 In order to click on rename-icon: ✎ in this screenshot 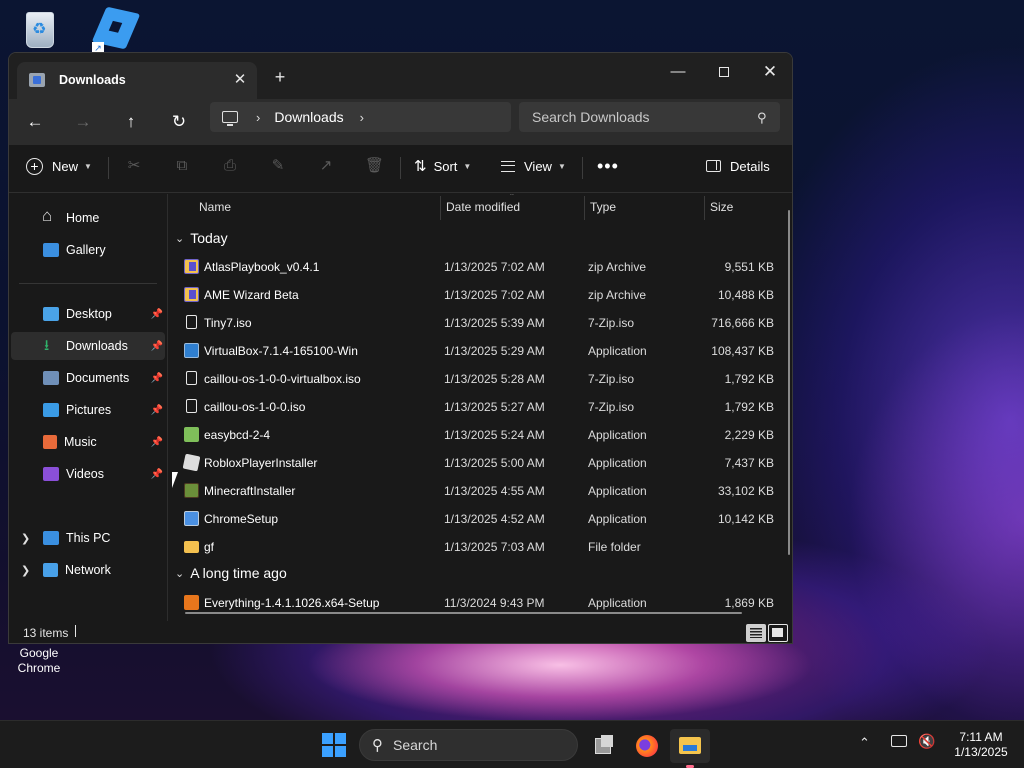, I will do `click(278, 166)`.